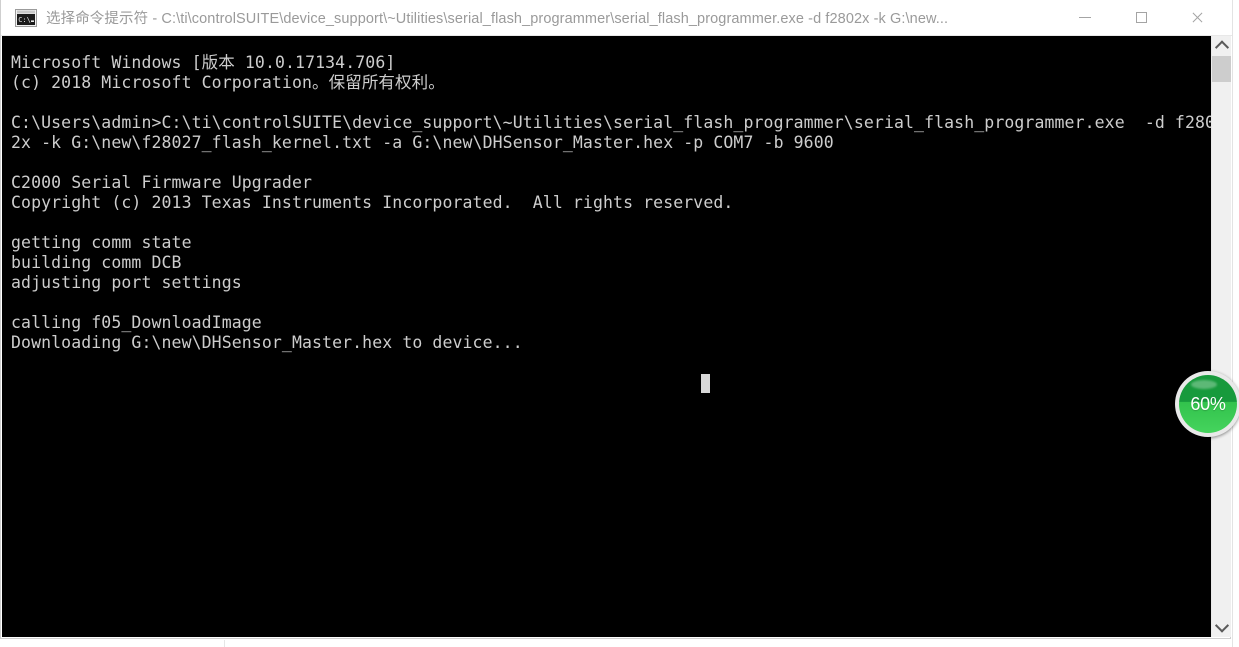 This screenshot has height=647, width=1239. I want to click on scroll-down-button, so click(1221, 627).